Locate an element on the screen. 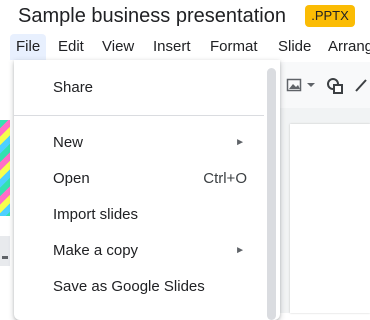 The height and width of the screenshot is (320, 370). slide-canvas is located at coordinates (330, 218).